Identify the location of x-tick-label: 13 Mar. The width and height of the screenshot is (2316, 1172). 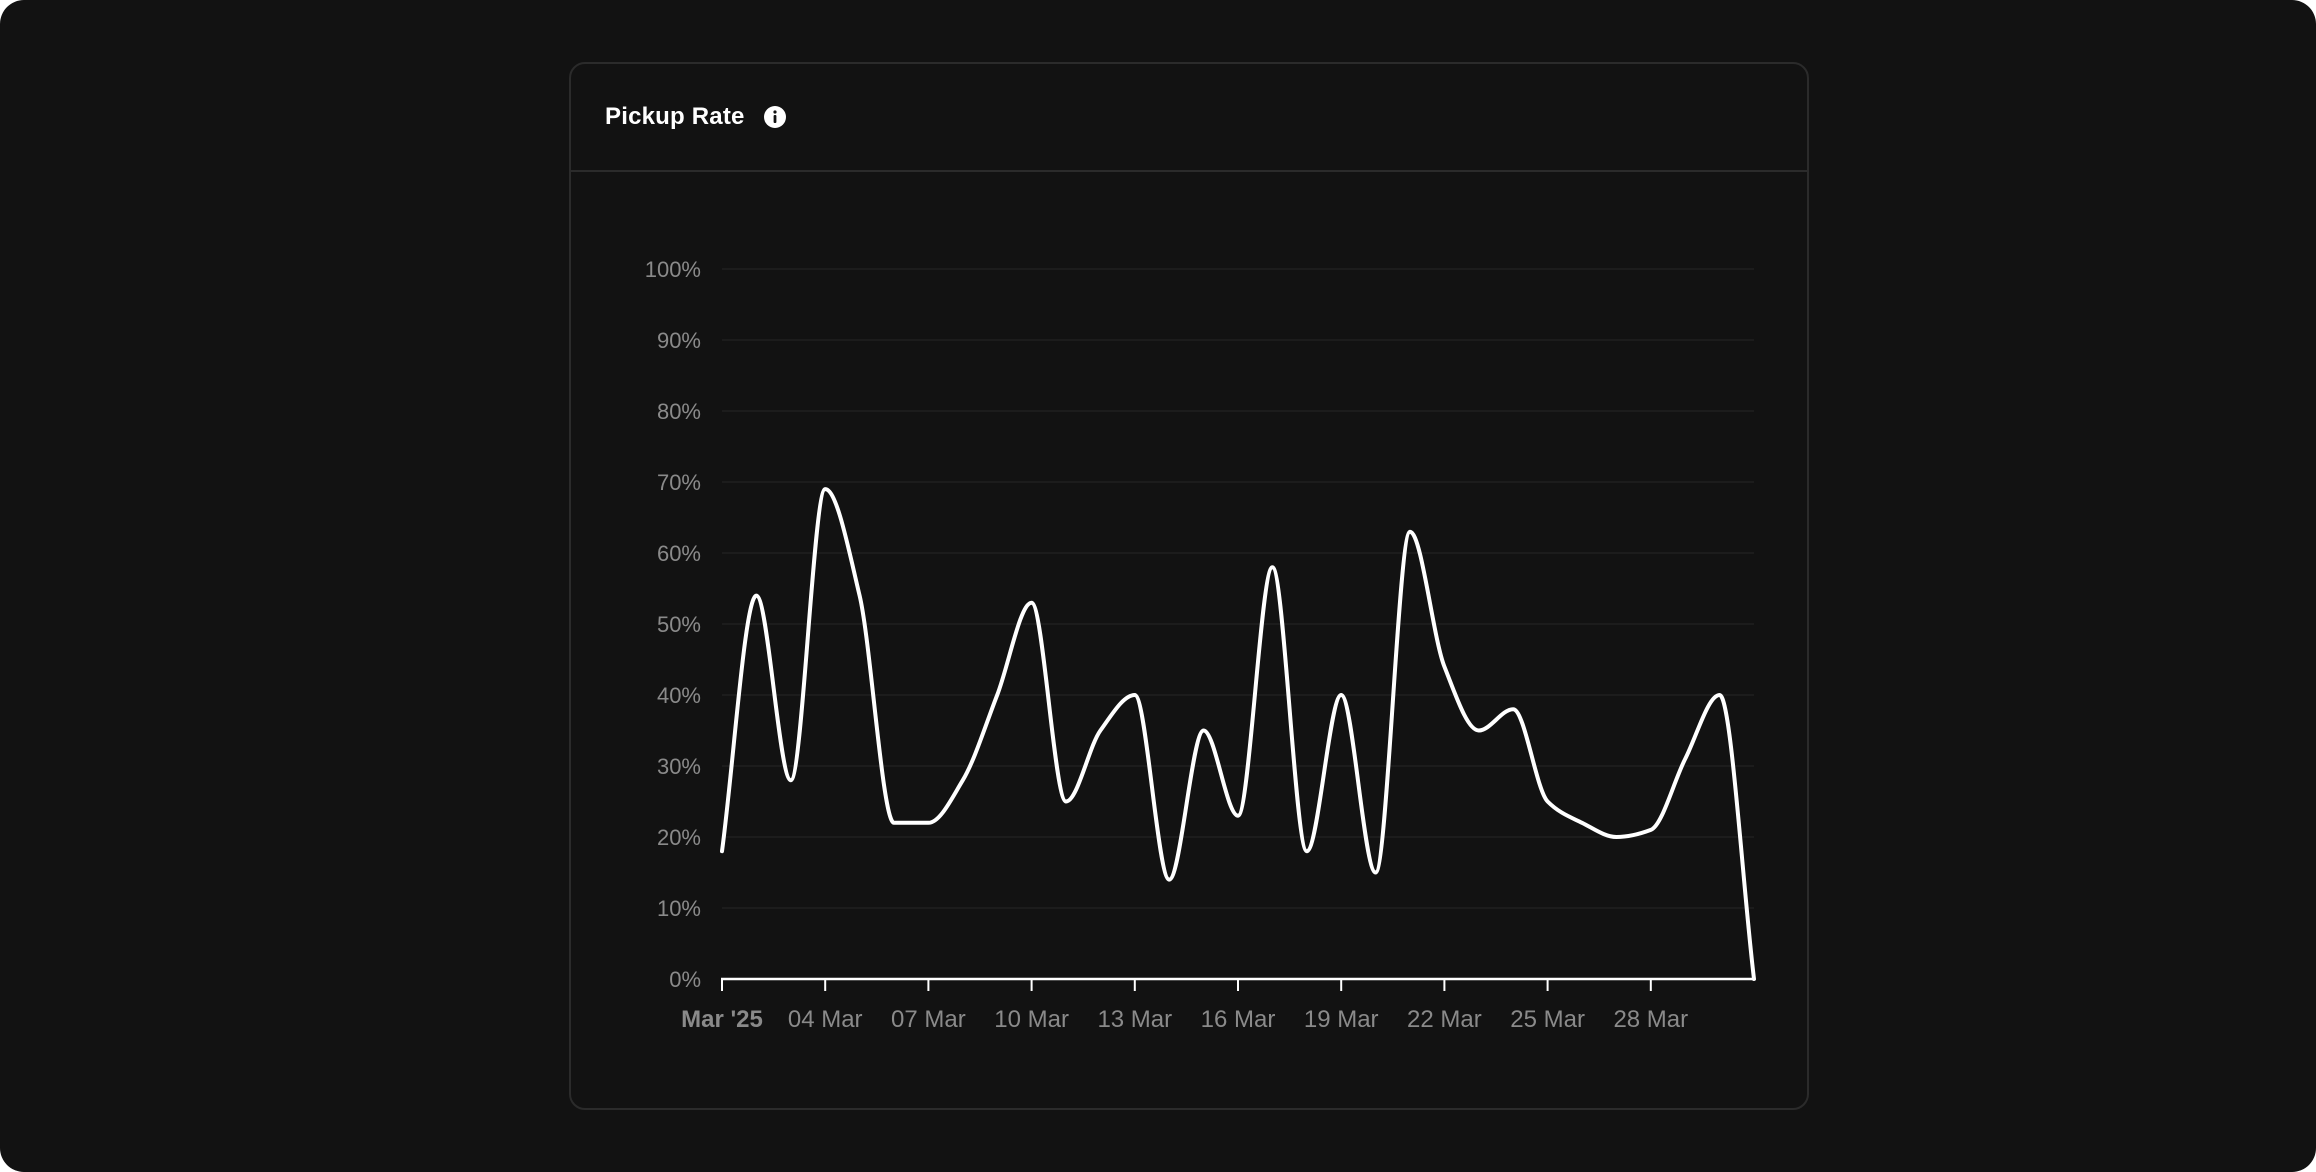
(1134, 1019).